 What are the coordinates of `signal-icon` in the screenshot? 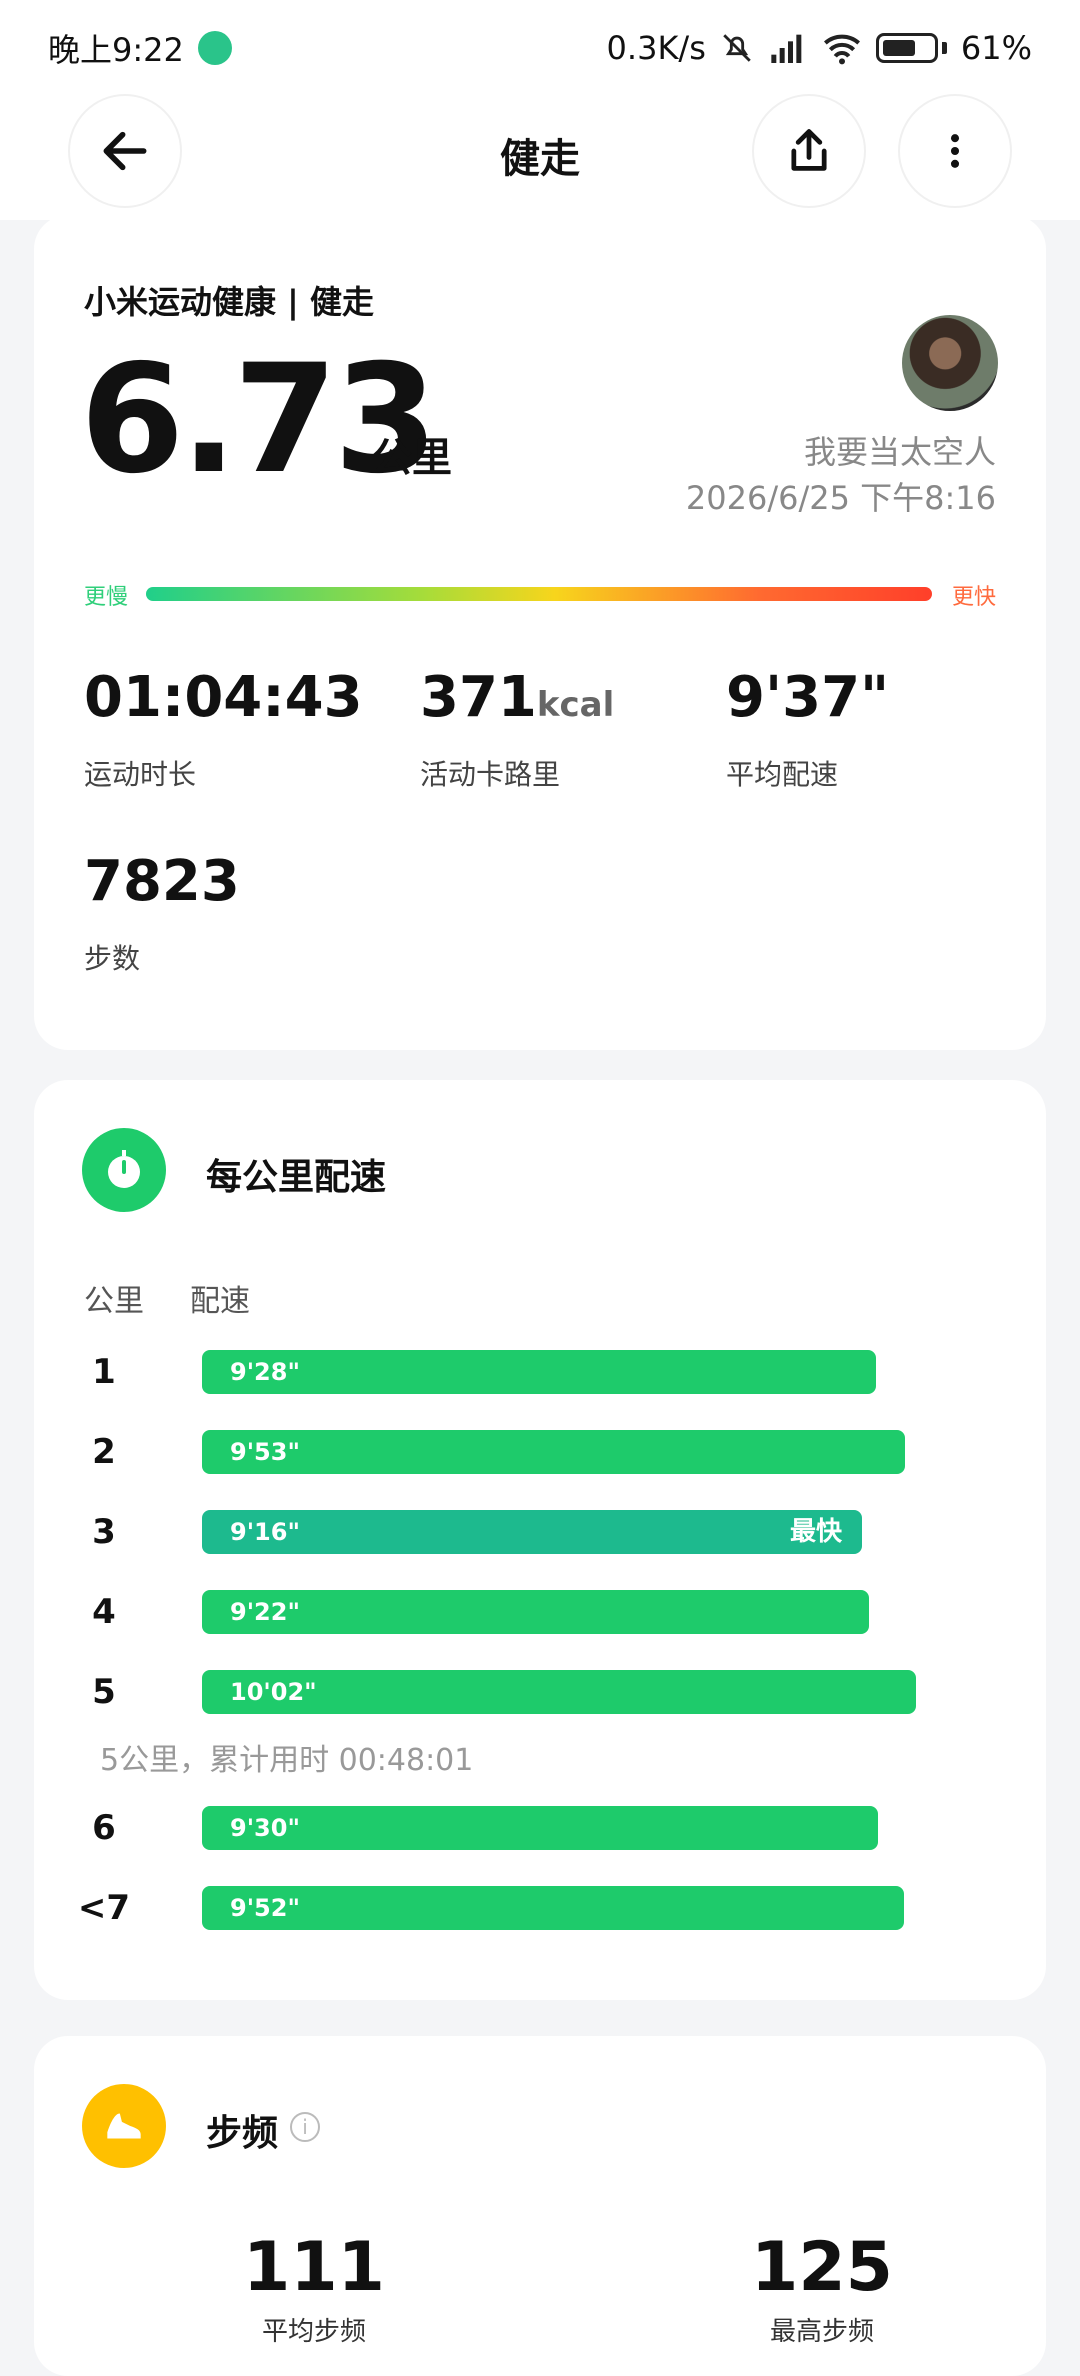 It's located at (786, 48).